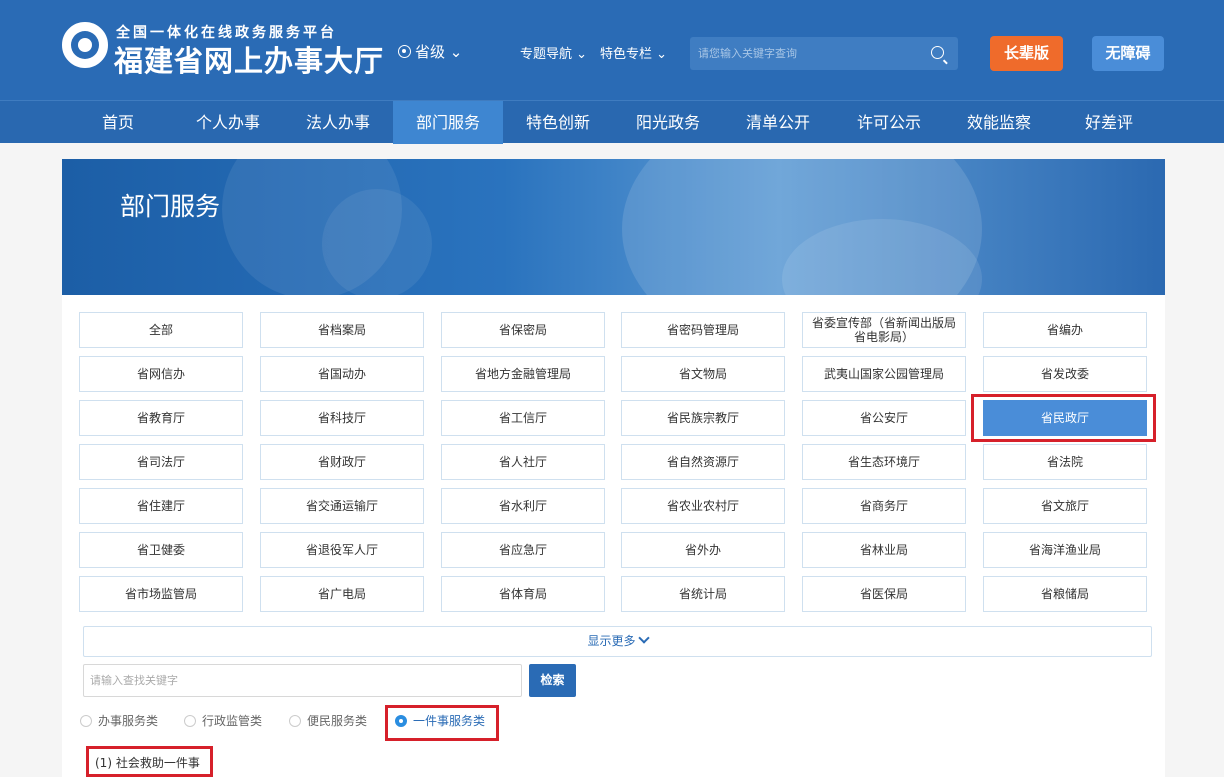 The image size is (1224, 777). Describe the element at coordinates (401, 721) in the screenshot. I see `radio-checked-icon` at that location.